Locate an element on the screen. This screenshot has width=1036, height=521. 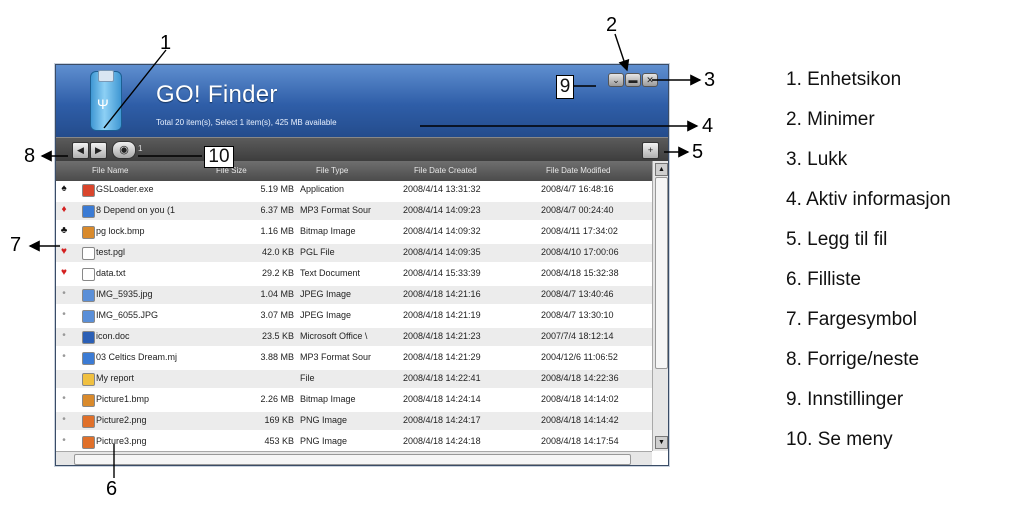
legend-item-4: 4. Aktiv informasjon is located at coordinates (868, 199).